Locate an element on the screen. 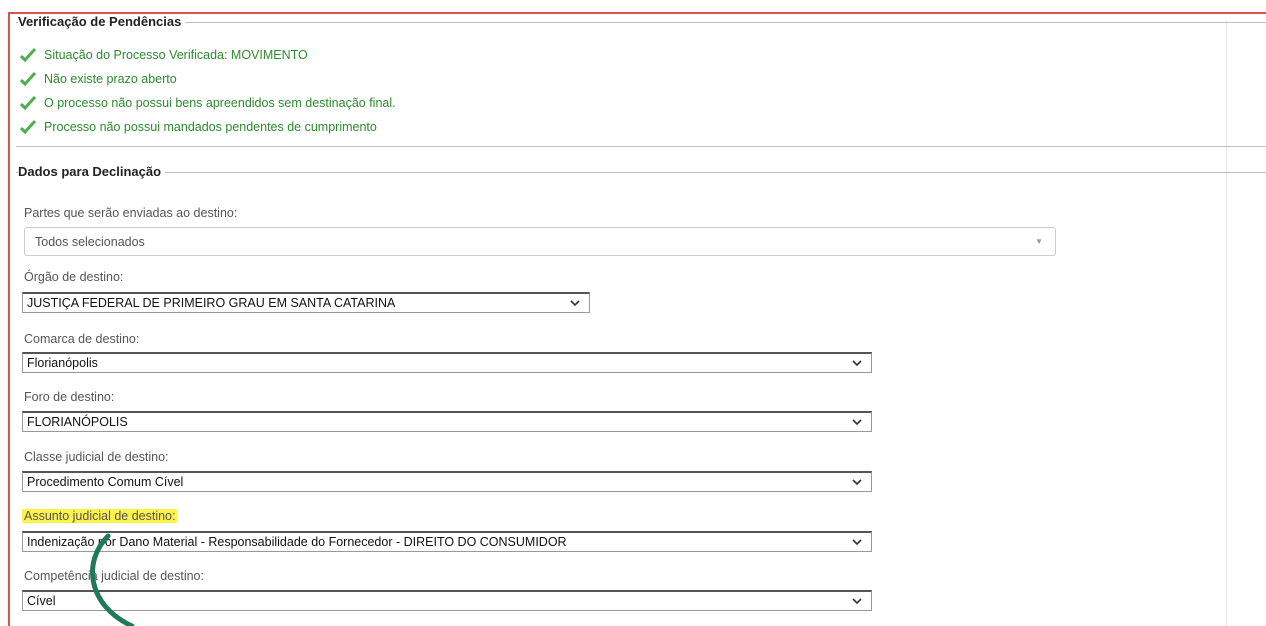  classe-value: Procedimento Comum Cível is located at coordinates (105, 482).